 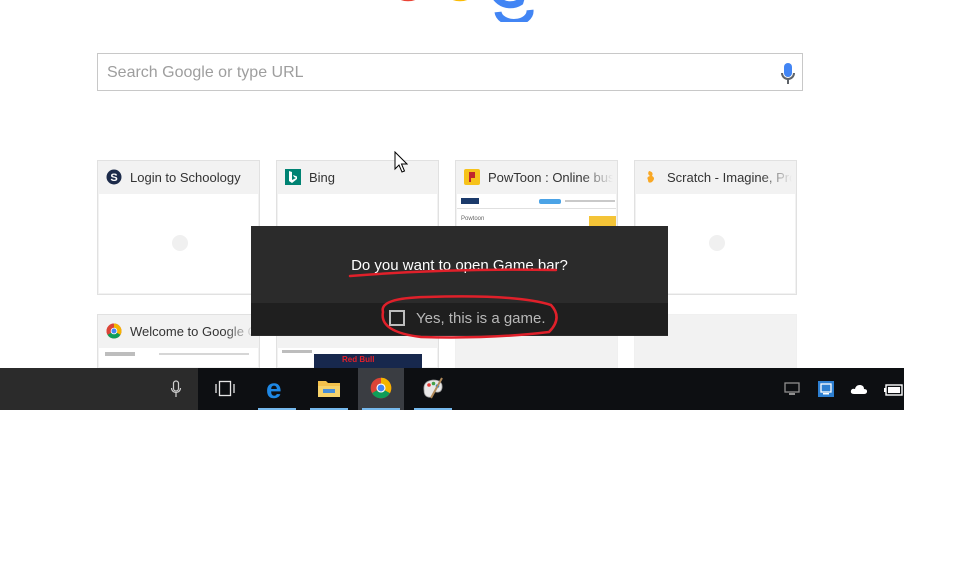 I want to click on taskbar: e, so click(x=452, y=389).